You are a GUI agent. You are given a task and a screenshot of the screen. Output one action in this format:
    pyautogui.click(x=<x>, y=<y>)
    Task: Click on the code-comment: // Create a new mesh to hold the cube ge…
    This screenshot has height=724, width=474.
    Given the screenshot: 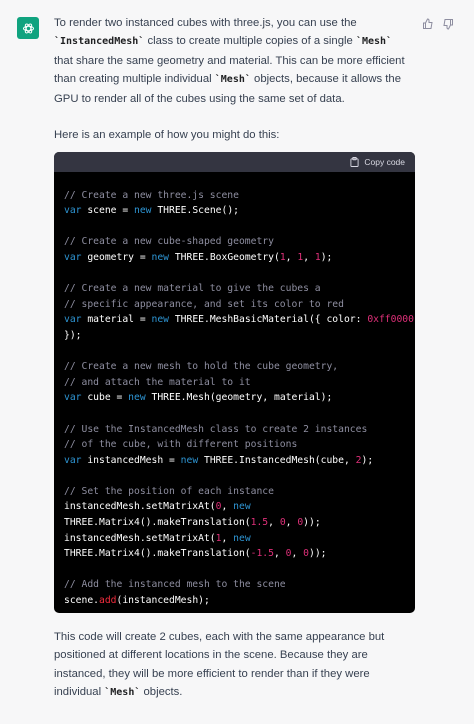 What is the action you would take?
    pyautogui.click(x=201, y=367)
    